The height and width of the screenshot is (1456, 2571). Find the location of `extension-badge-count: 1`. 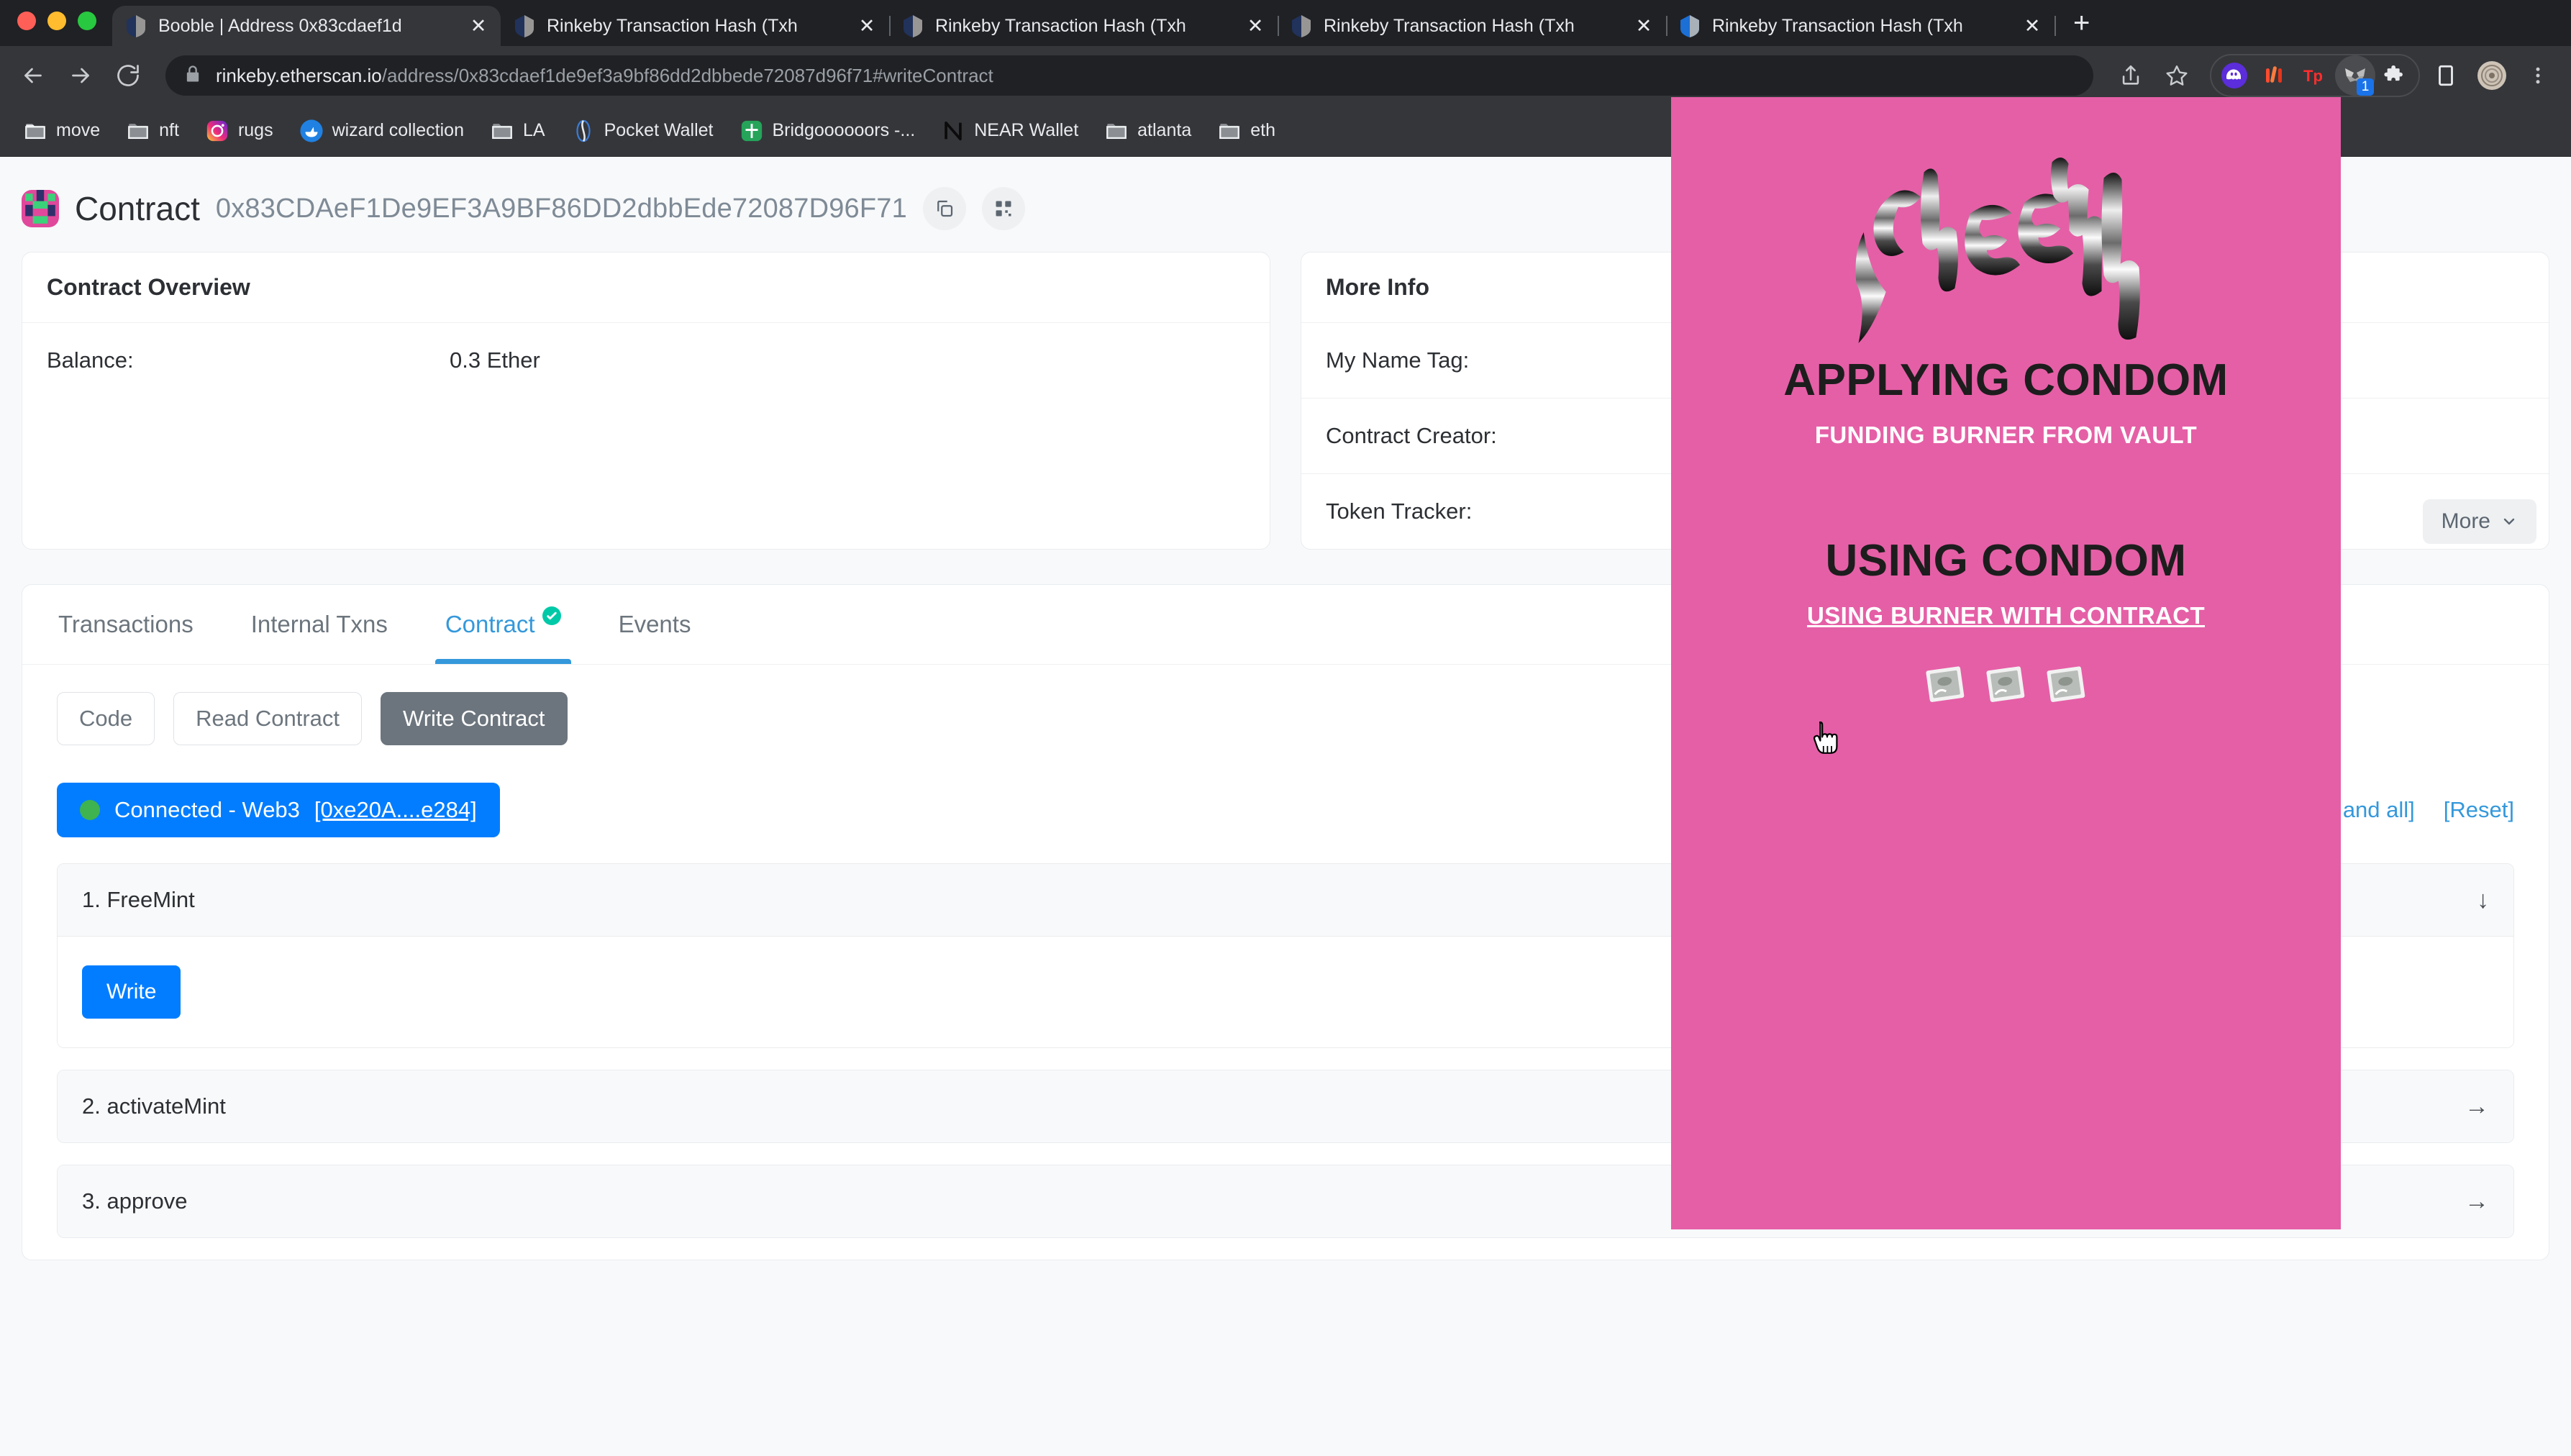

extension-badge-count: 1 is located at coordinates (2365, 87).